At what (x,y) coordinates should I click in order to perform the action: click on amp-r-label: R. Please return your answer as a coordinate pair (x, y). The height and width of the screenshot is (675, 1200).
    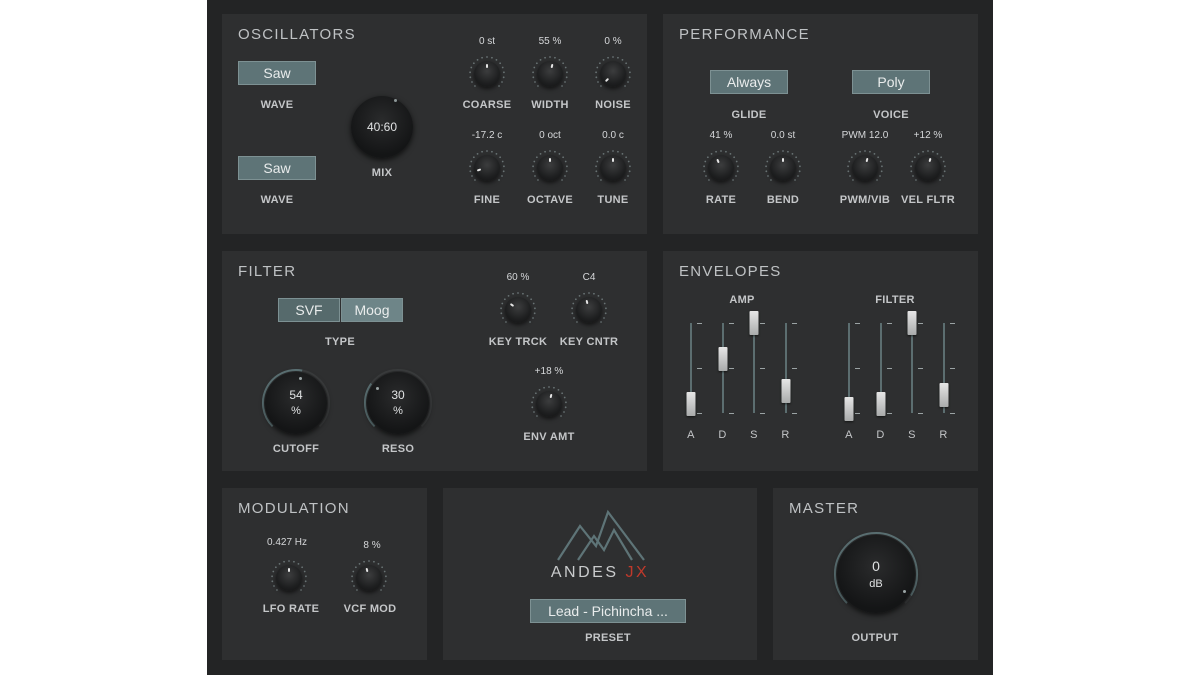
    Looking at the image, I should click on (785, 435).